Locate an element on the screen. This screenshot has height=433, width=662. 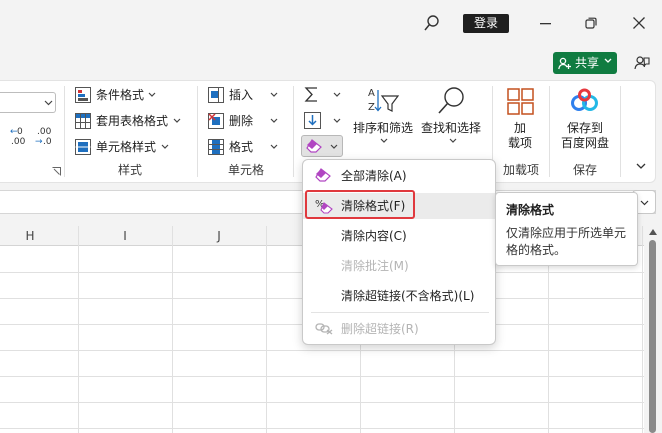
fill-button is located at coordinates (324, 121).